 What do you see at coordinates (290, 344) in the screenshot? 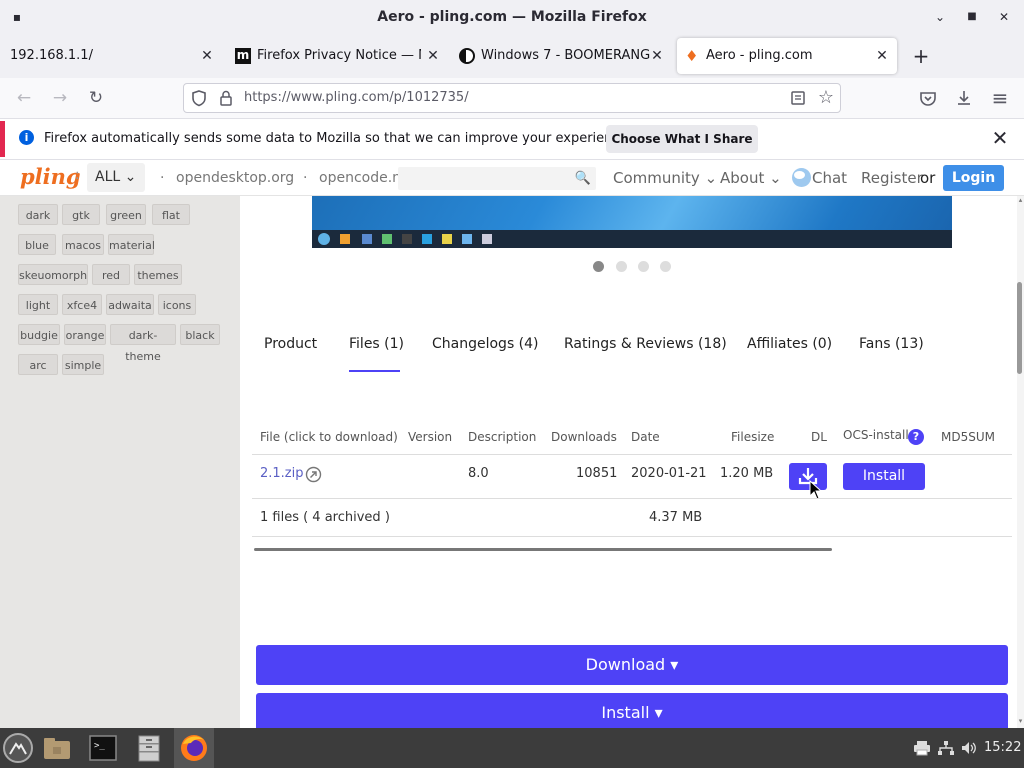
I see `tab-product: Product` at bounding box center [290, 344].